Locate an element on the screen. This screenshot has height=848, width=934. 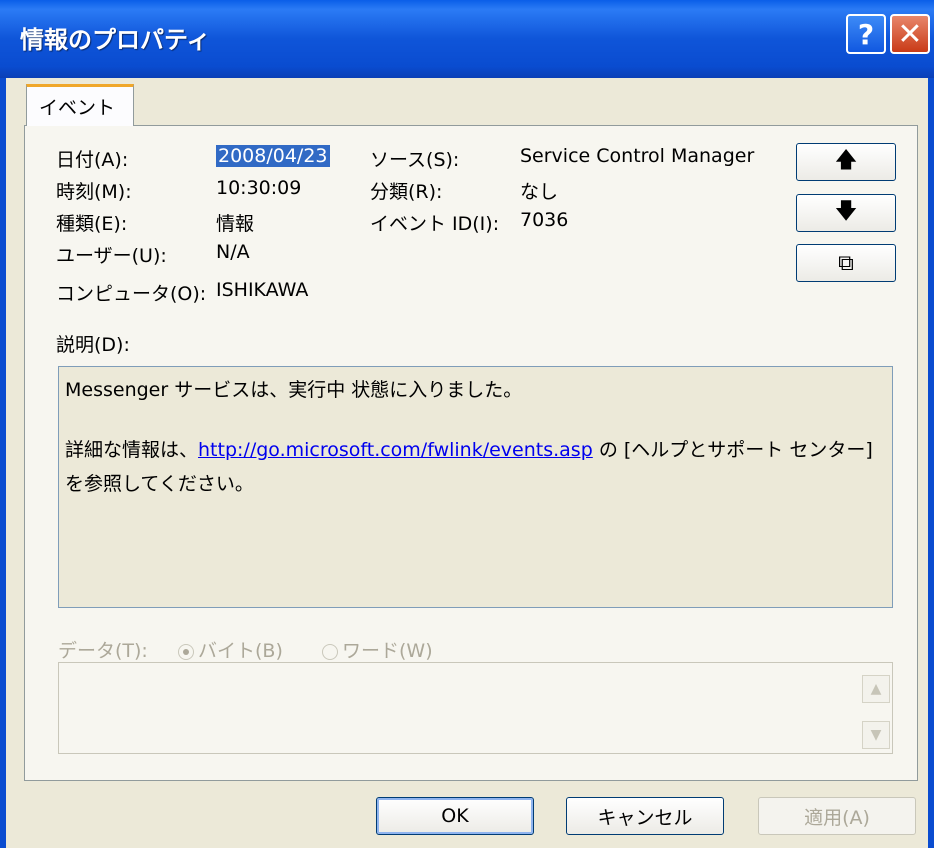
radio-bytes-label: バイト(B) is located at coordinates (240, 651).